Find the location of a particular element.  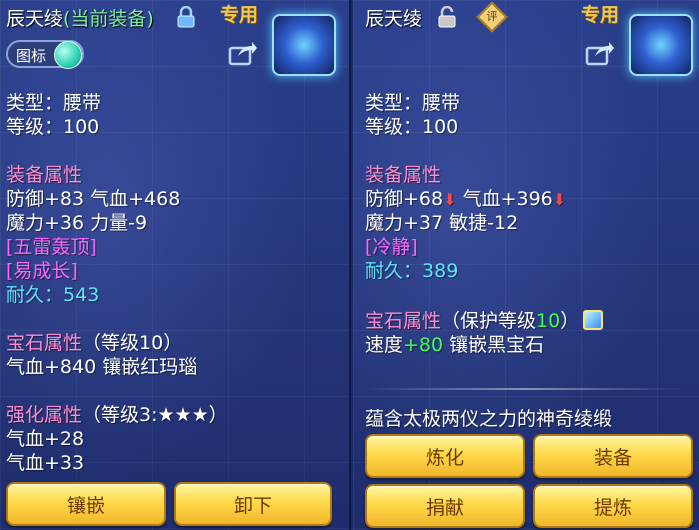

attr-defense: 防御+68 is located at coordinates (404, 199).